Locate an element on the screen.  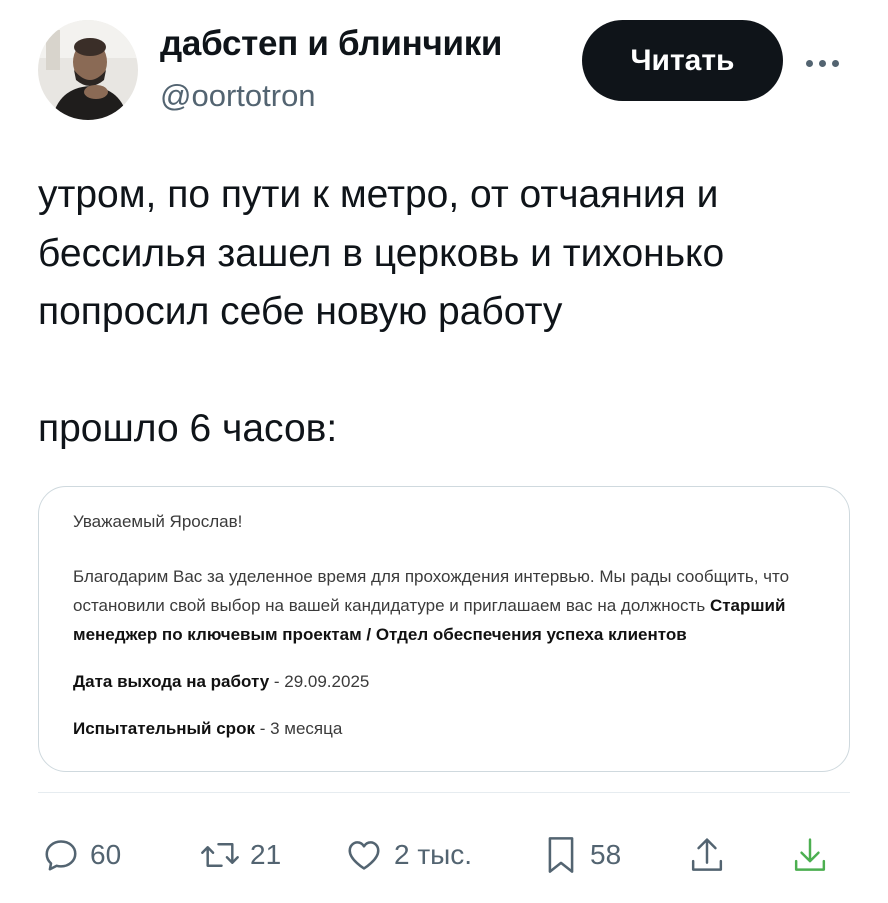
tweet-actions: 60 21 2 тыс. 58 is located at coordinates (444, 855).